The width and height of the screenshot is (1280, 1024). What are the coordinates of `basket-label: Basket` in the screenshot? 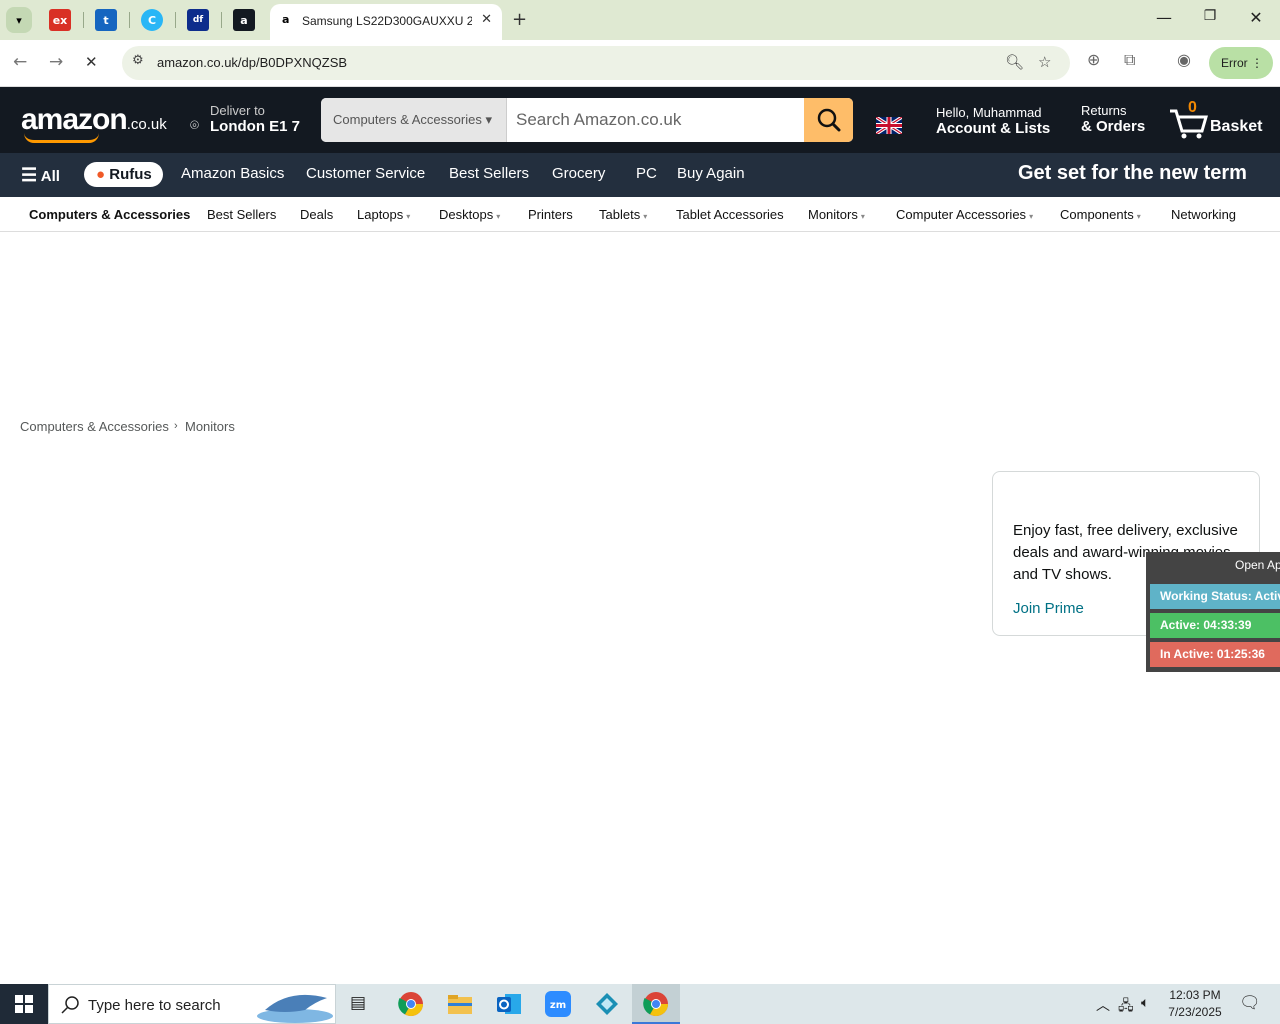 It's located at (1236, 126).